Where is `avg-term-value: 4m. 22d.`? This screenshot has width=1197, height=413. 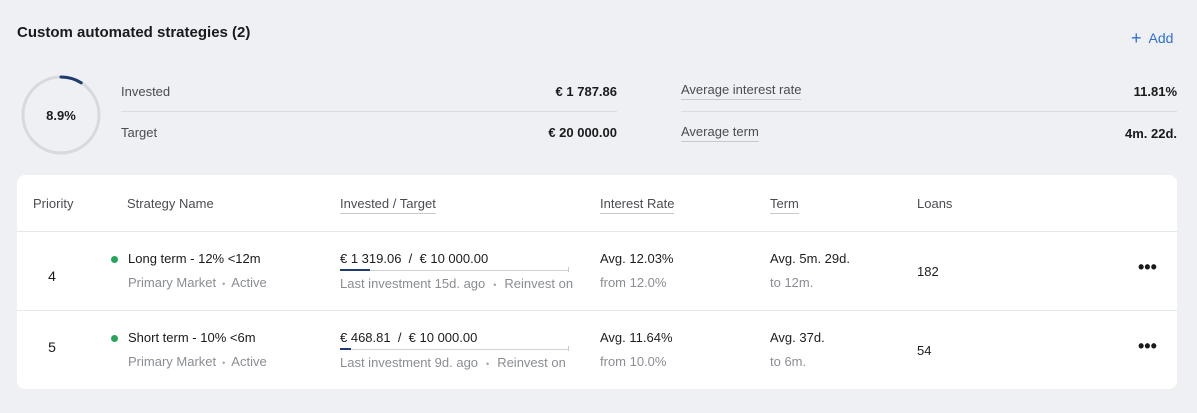
avg-term-value: 4m. 22d. is located at coordinates (1150, 133).